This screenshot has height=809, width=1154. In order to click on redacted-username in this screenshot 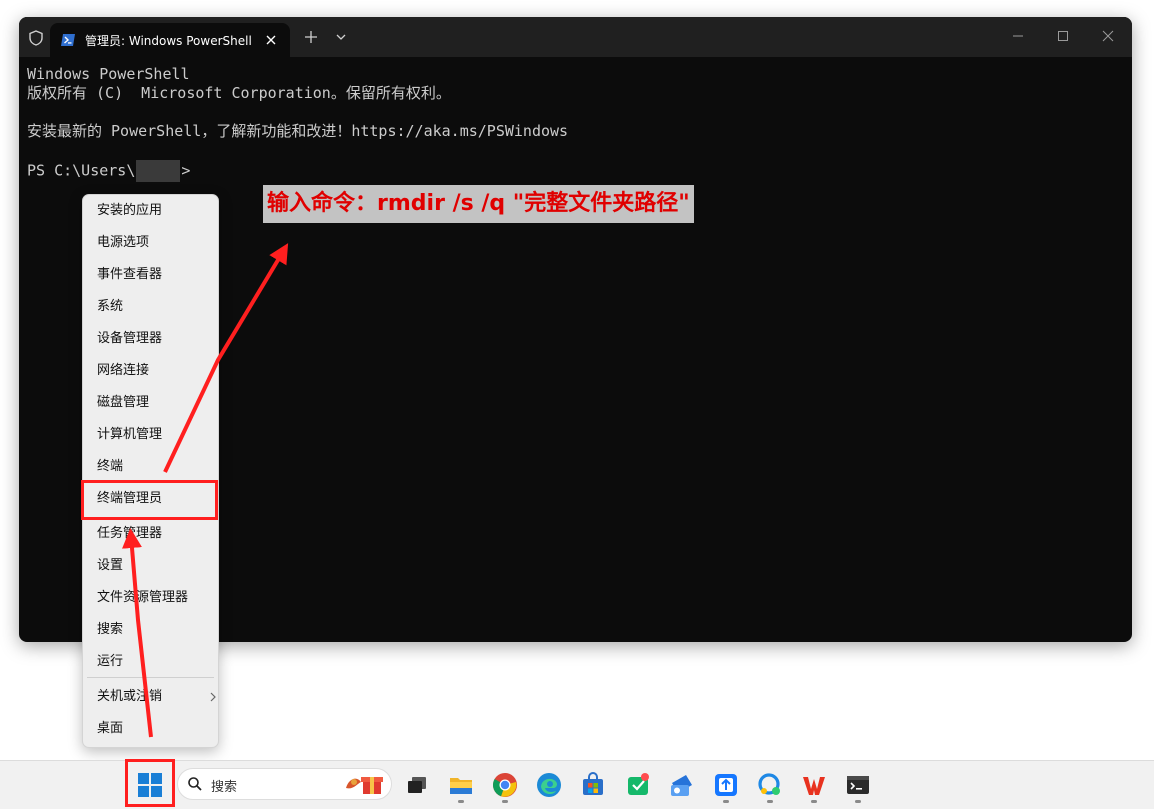, I will do `click(158, 171)`.